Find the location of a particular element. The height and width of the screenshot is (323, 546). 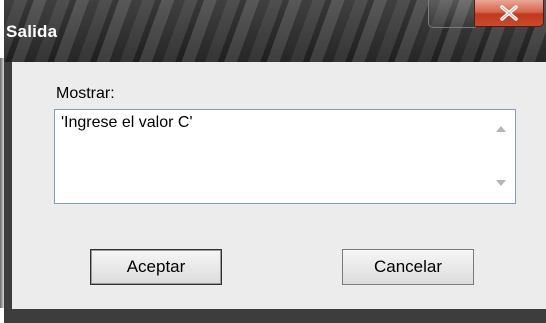

cancel-button: Cancelar is located at coordinates (408, 267).